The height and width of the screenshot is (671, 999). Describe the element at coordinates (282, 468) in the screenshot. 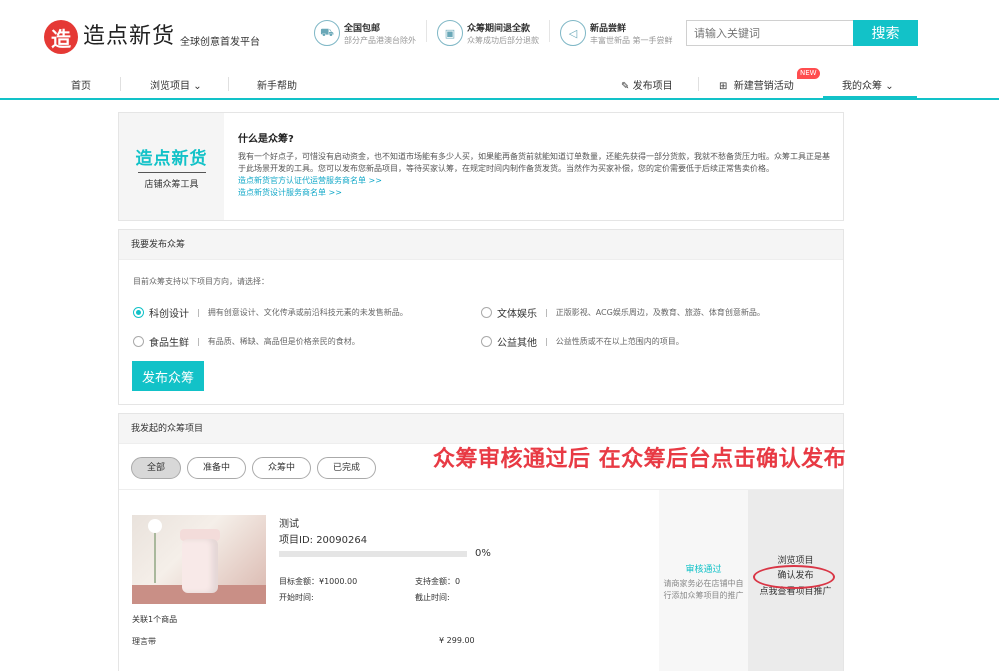

I see `tab-in-progress: 众筹中` at that location.